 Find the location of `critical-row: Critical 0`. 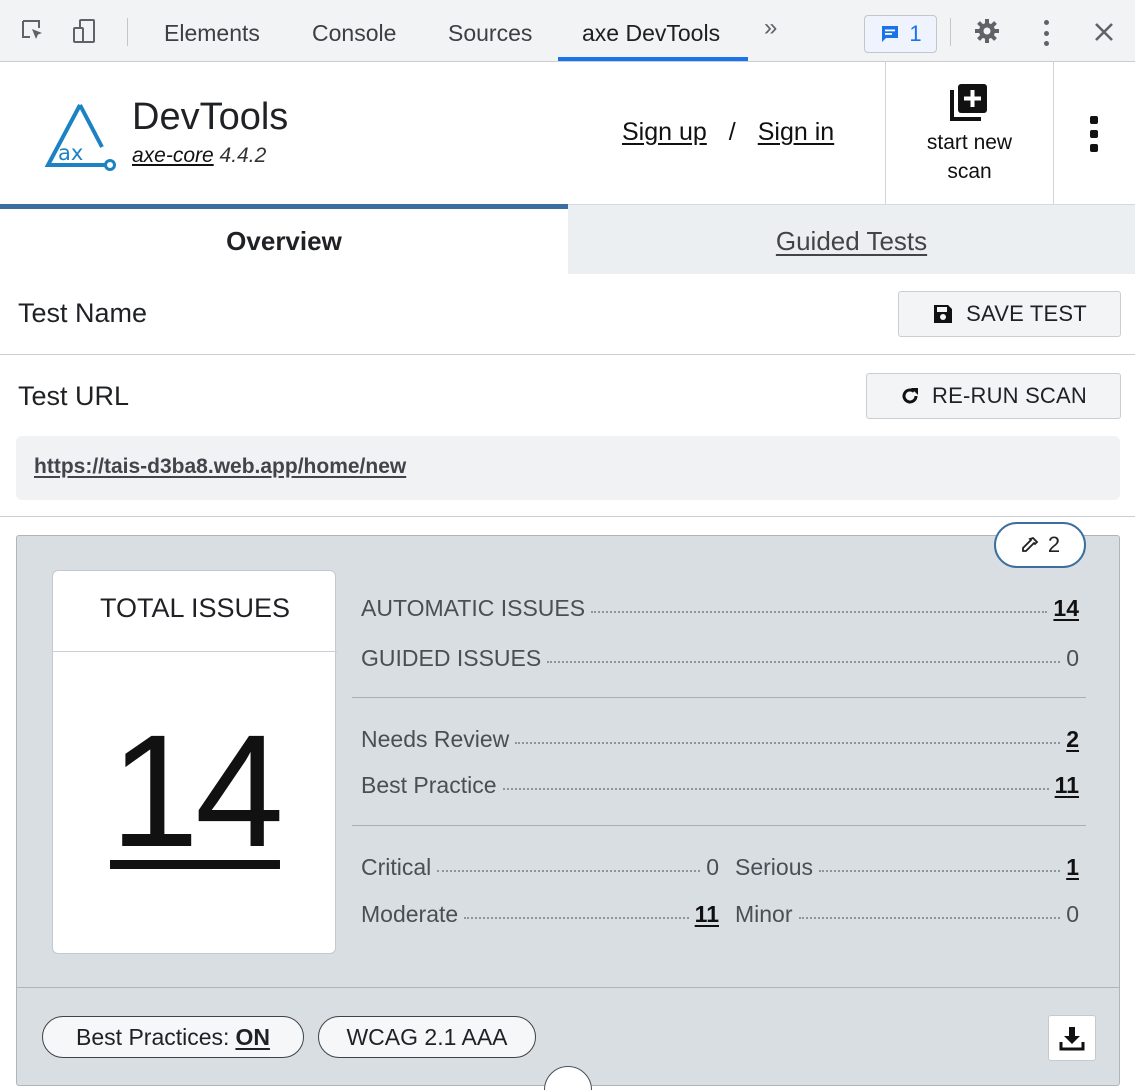

critical-row: Critical 0 is located at coordinates (540, 867).